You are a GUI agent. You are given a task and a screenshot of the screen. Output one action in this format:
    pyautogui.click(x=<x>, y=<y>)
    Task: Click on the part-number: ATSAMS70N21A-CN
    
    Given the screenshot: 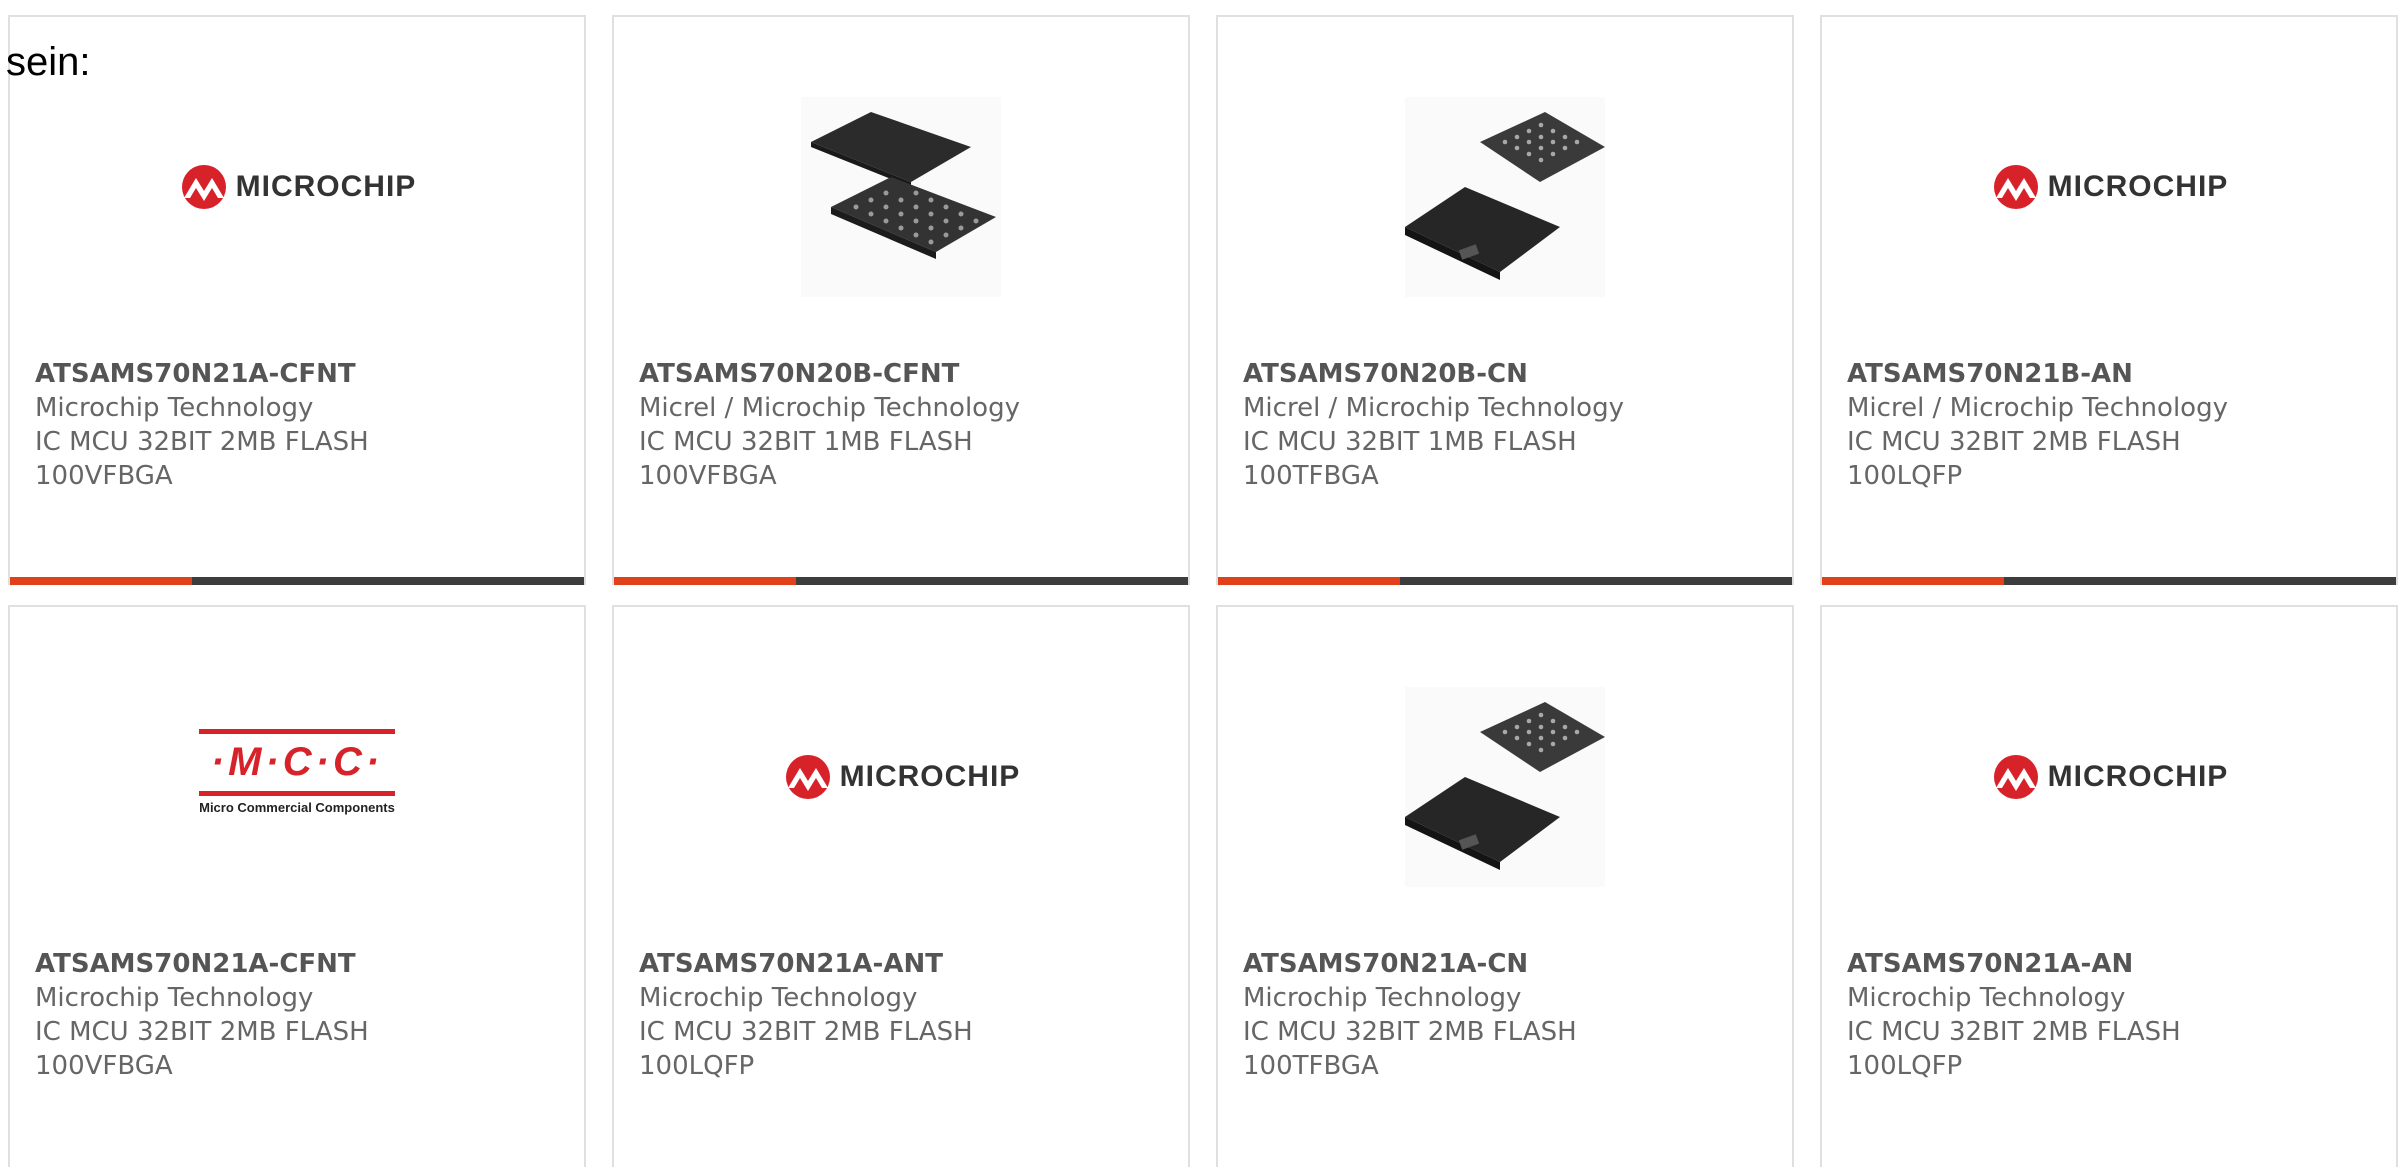 What is the action you would take?
    pyautogui.click(x=1512, y=964)
    